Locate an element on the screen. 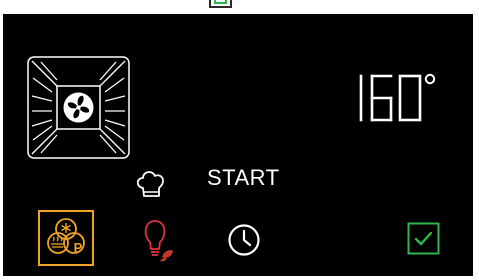 This screenshot has width=479, height=280. top-tab-indicator is located at coordinates (220, 4).